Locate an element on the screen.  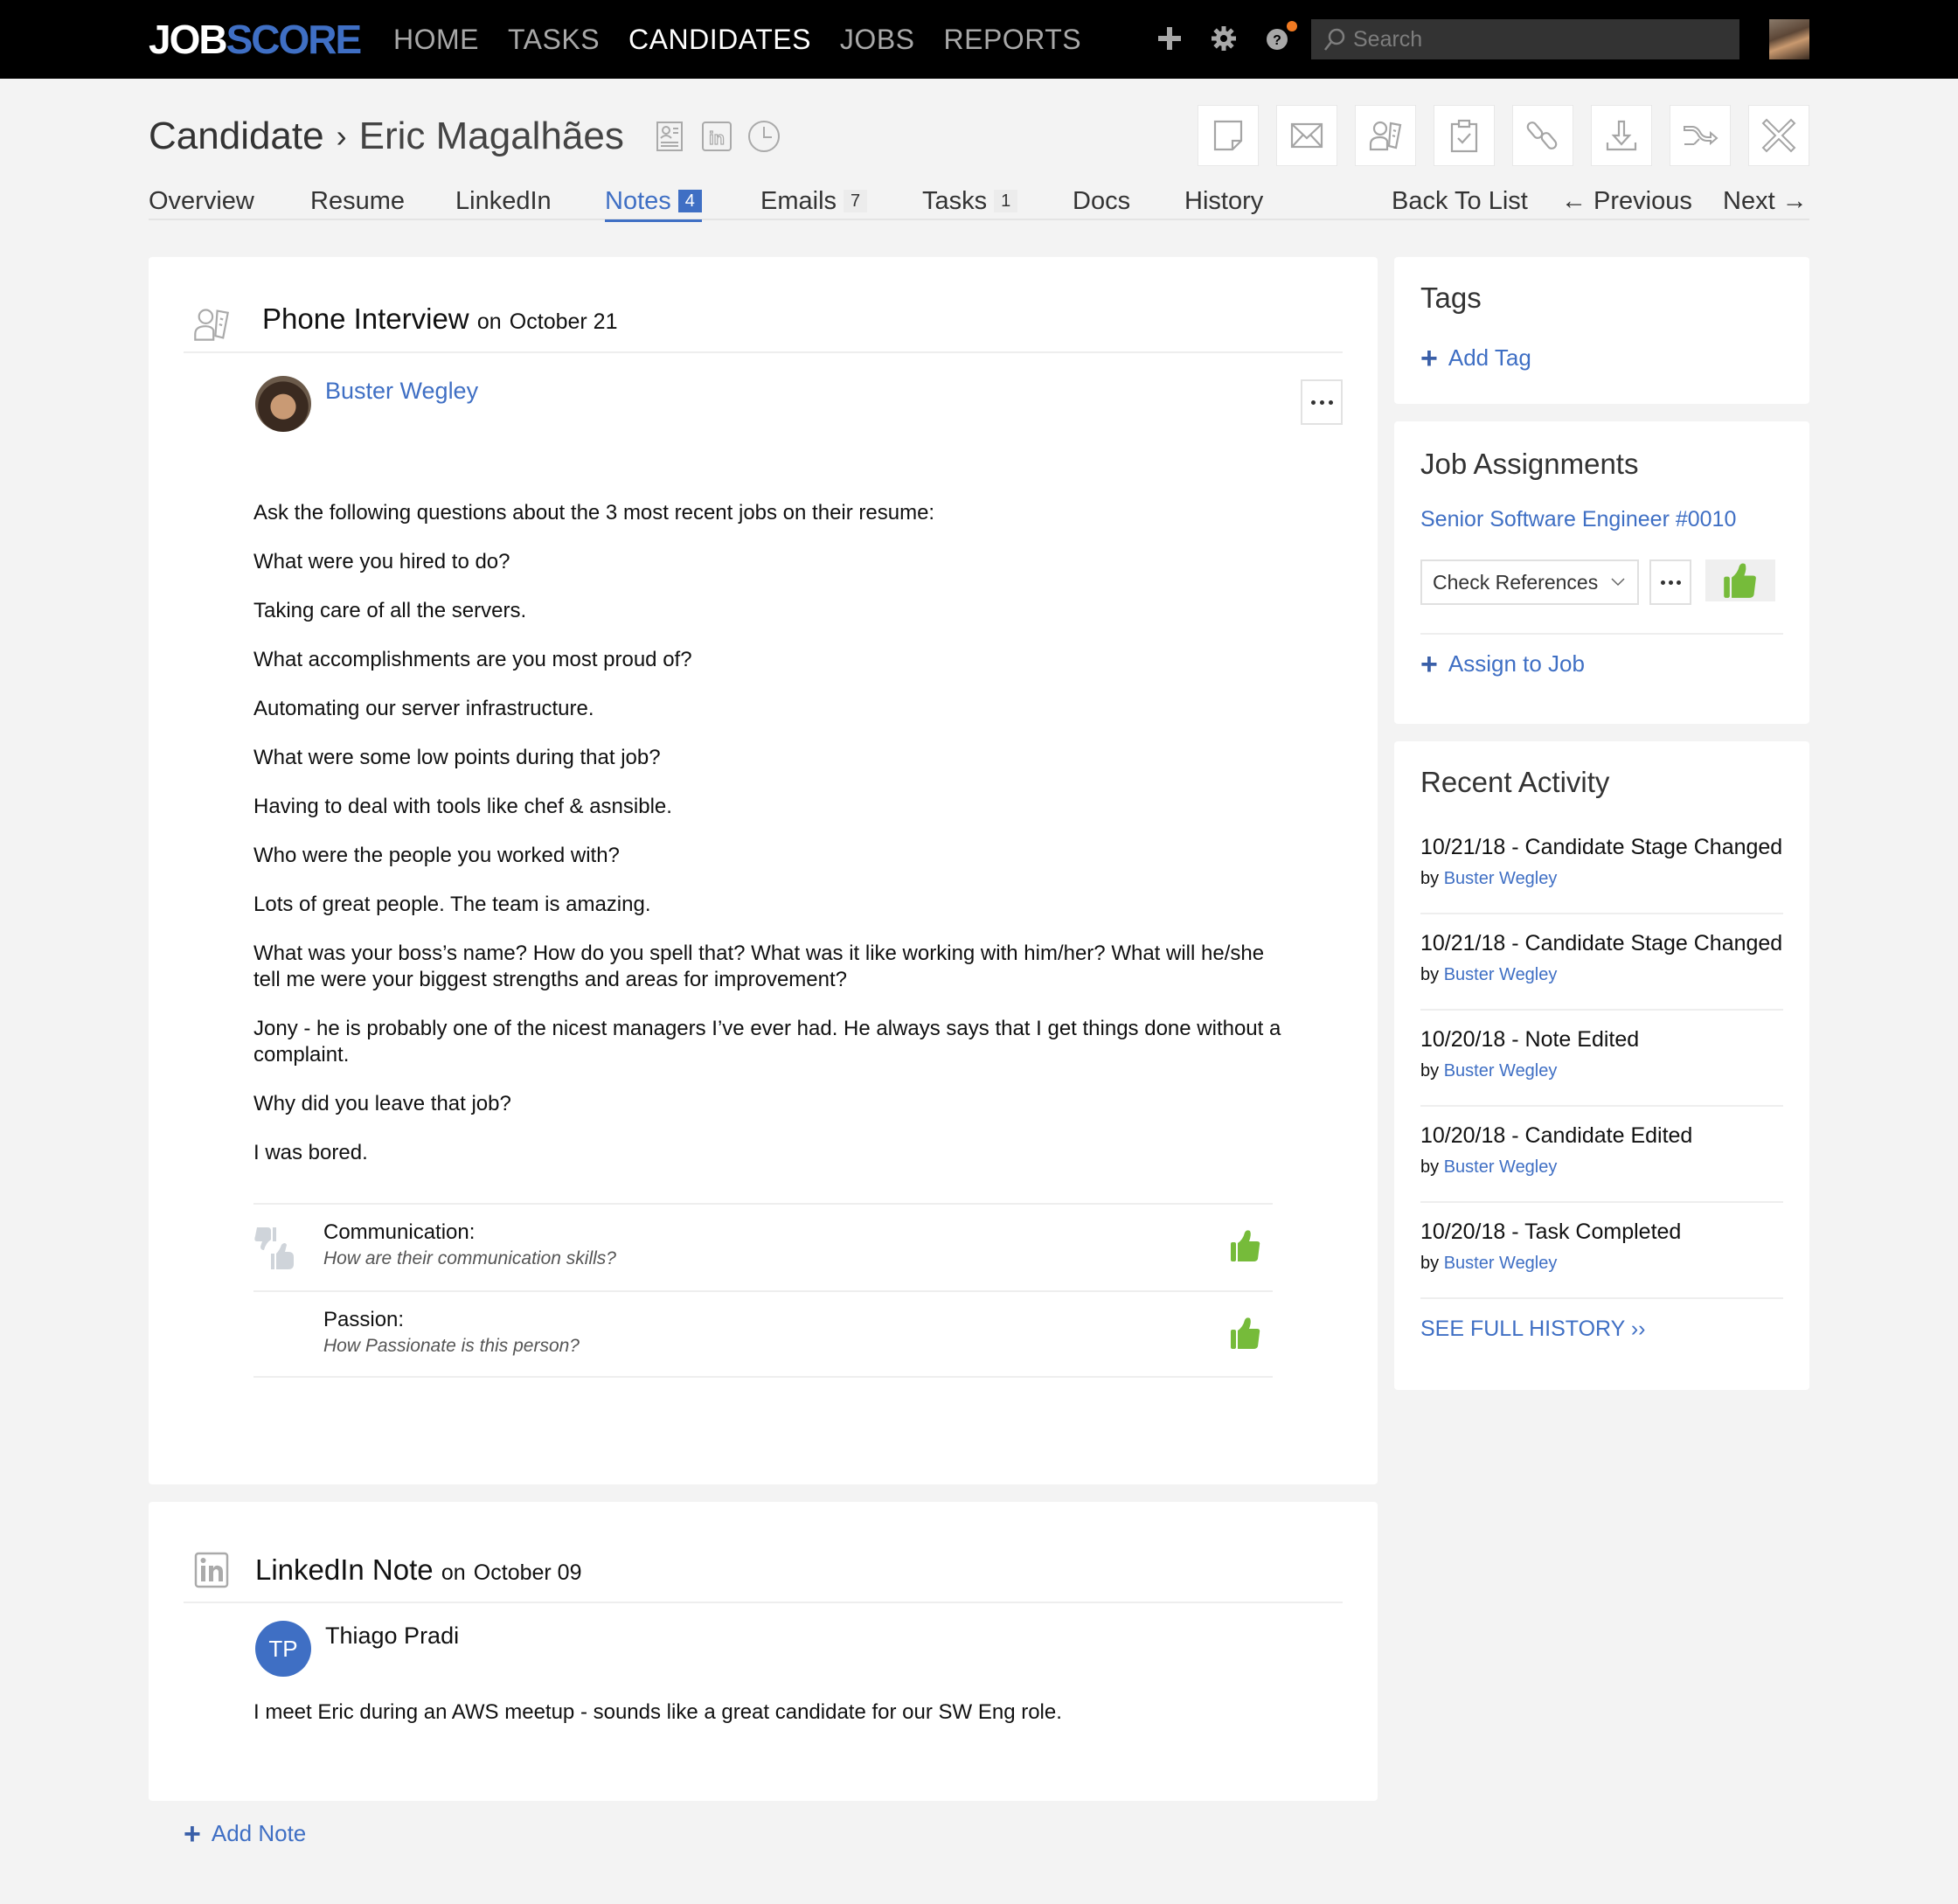
add-tag-link: + Add Tag is located at coordinates (1475, 358).